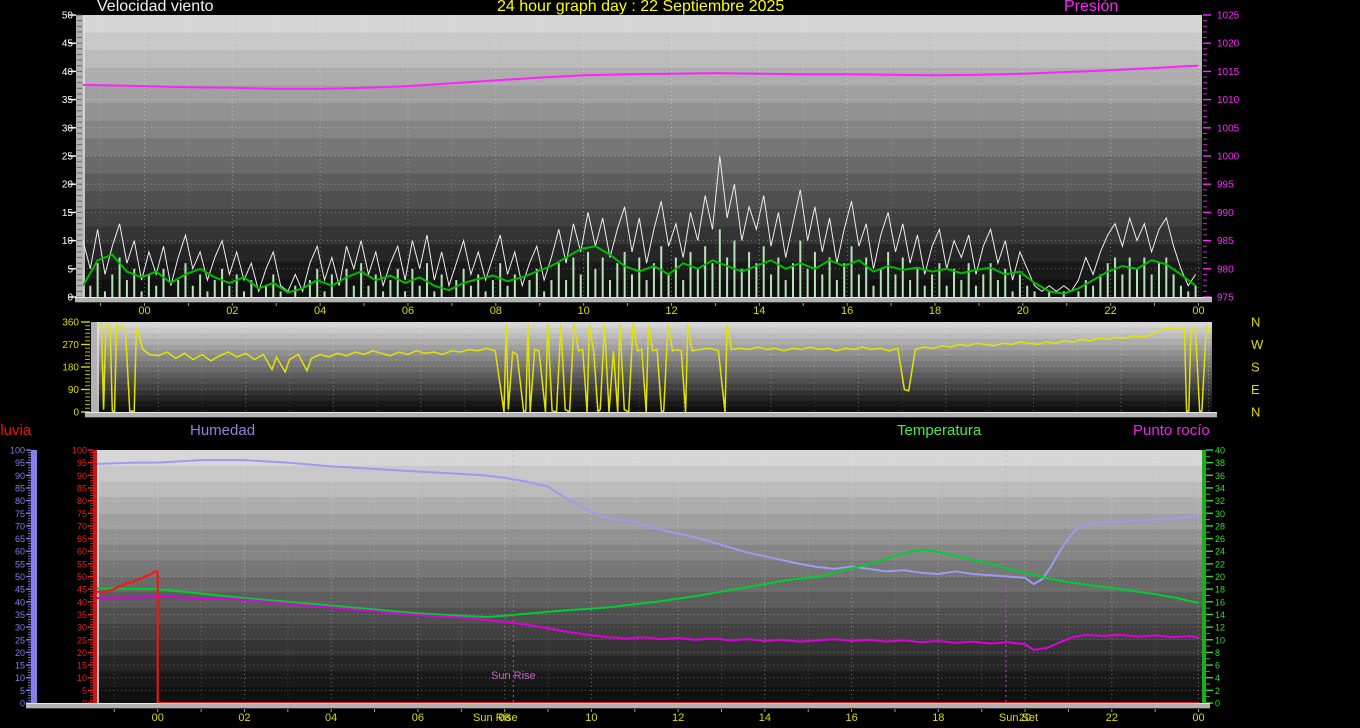  I want to click on x-tick-label: 18, so click(938, 718).